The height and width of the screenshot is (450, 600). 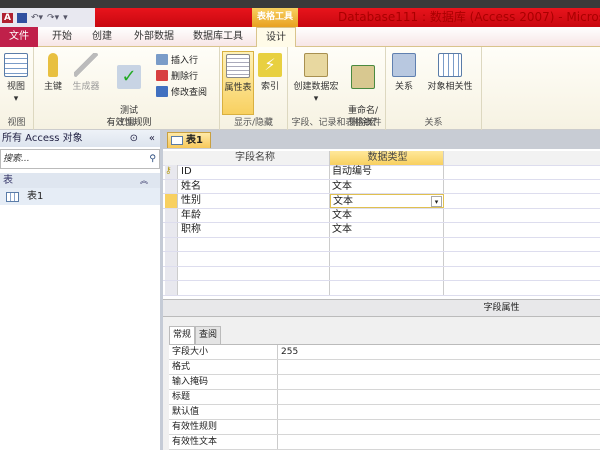 What do you see at coordinates (436, 201) in the screenshot?
I see `chevron-down-icon: ▾` at bounding box center [436, 201].